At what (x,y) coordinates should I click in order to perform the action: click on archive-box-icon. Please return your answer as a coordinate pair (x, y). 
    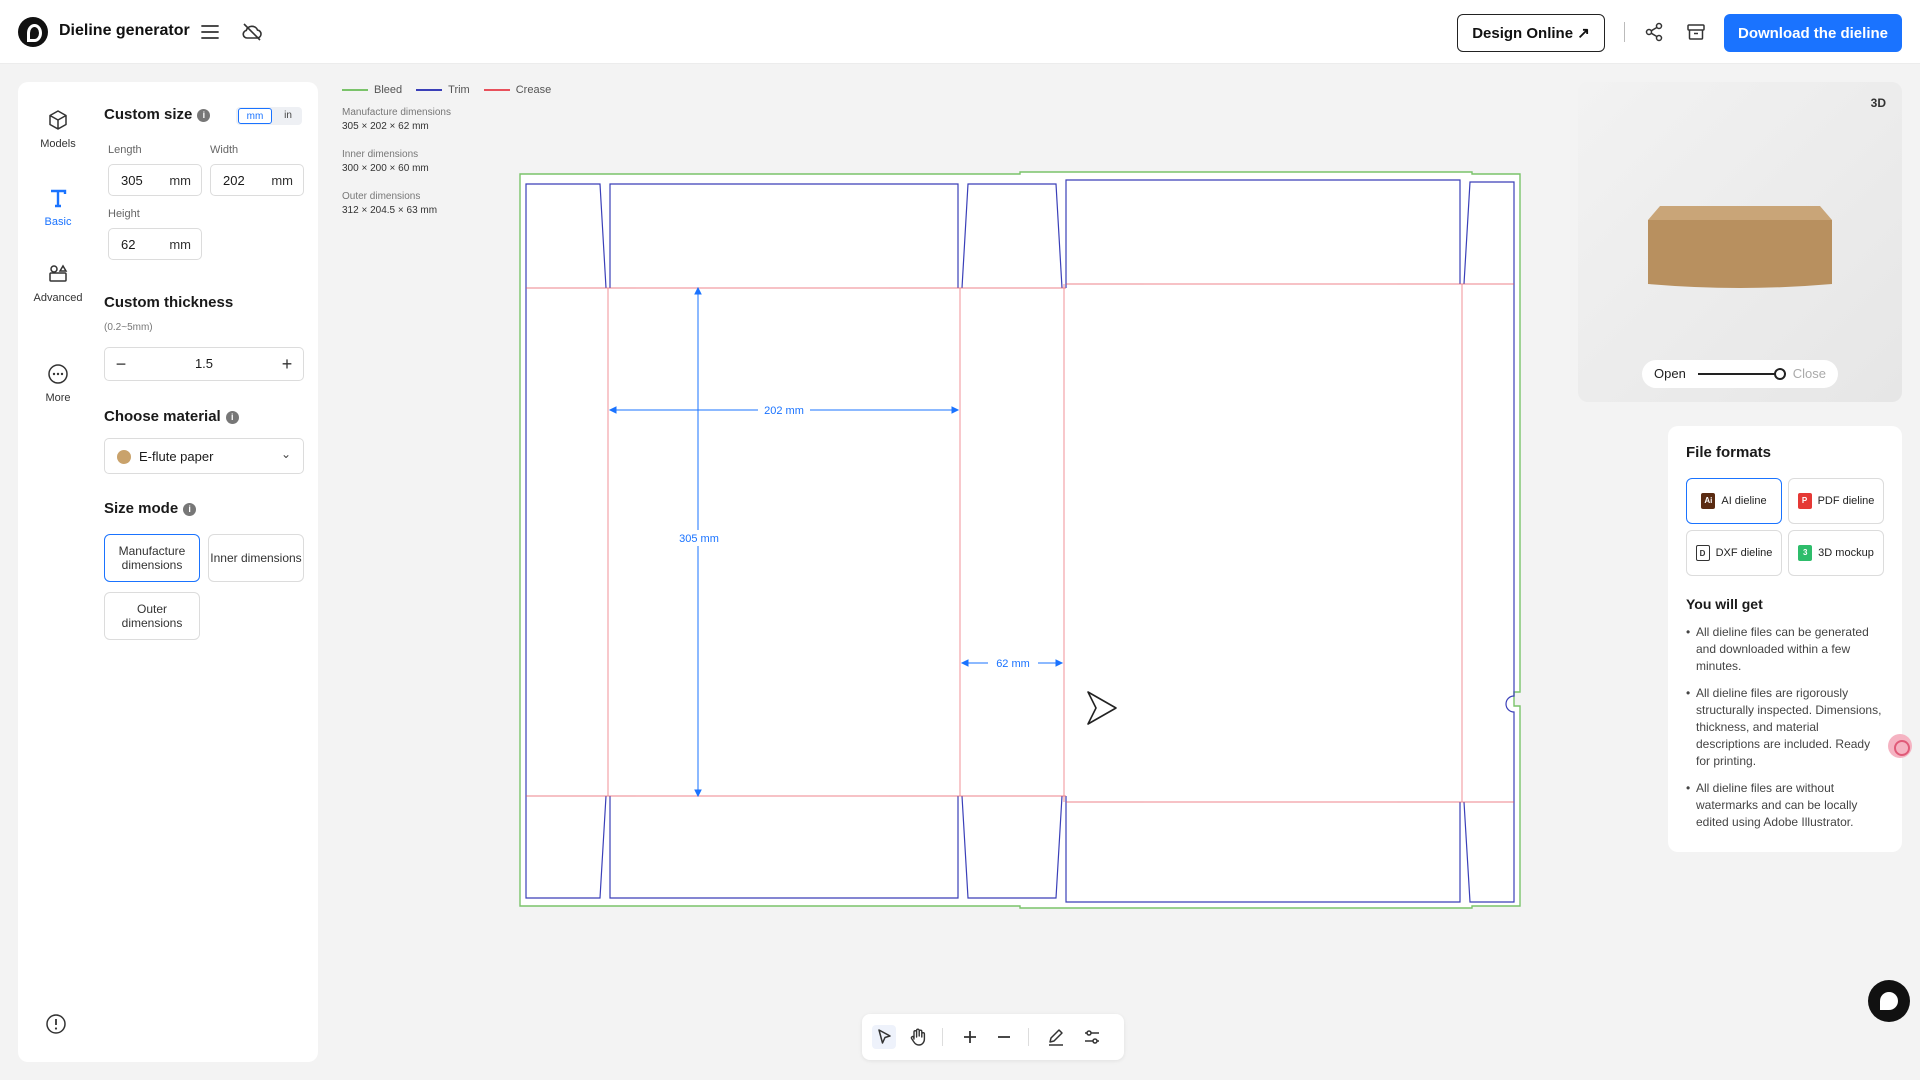
    Looking at the image, I should click on (1696, 32).